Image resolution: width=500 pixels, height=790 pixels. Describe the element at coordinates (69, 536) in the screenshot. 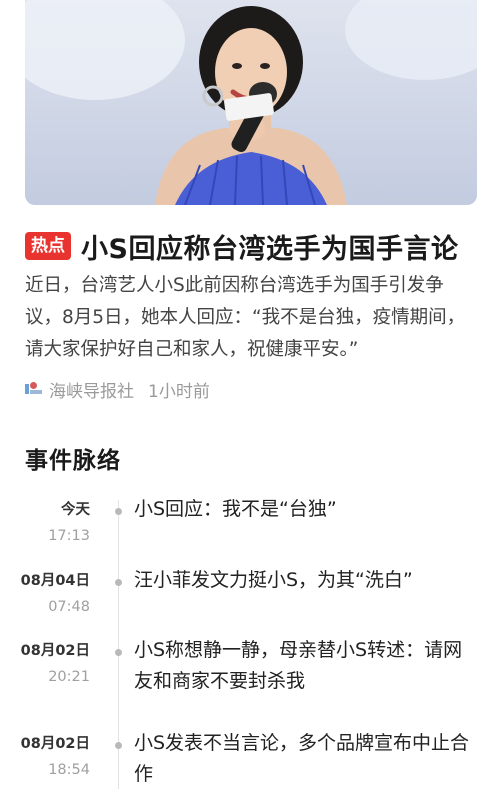

I see `event-time: 17:13` at that location.